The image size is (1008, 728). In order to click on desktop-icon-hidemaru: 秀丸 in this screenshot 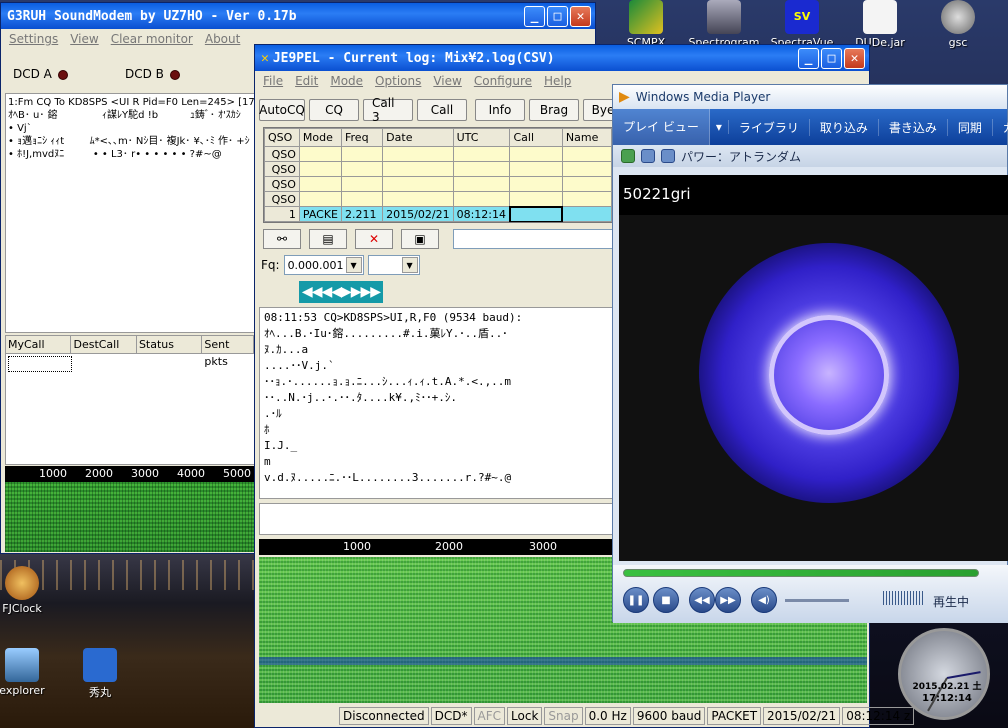, I will do `click(100, 674)`.